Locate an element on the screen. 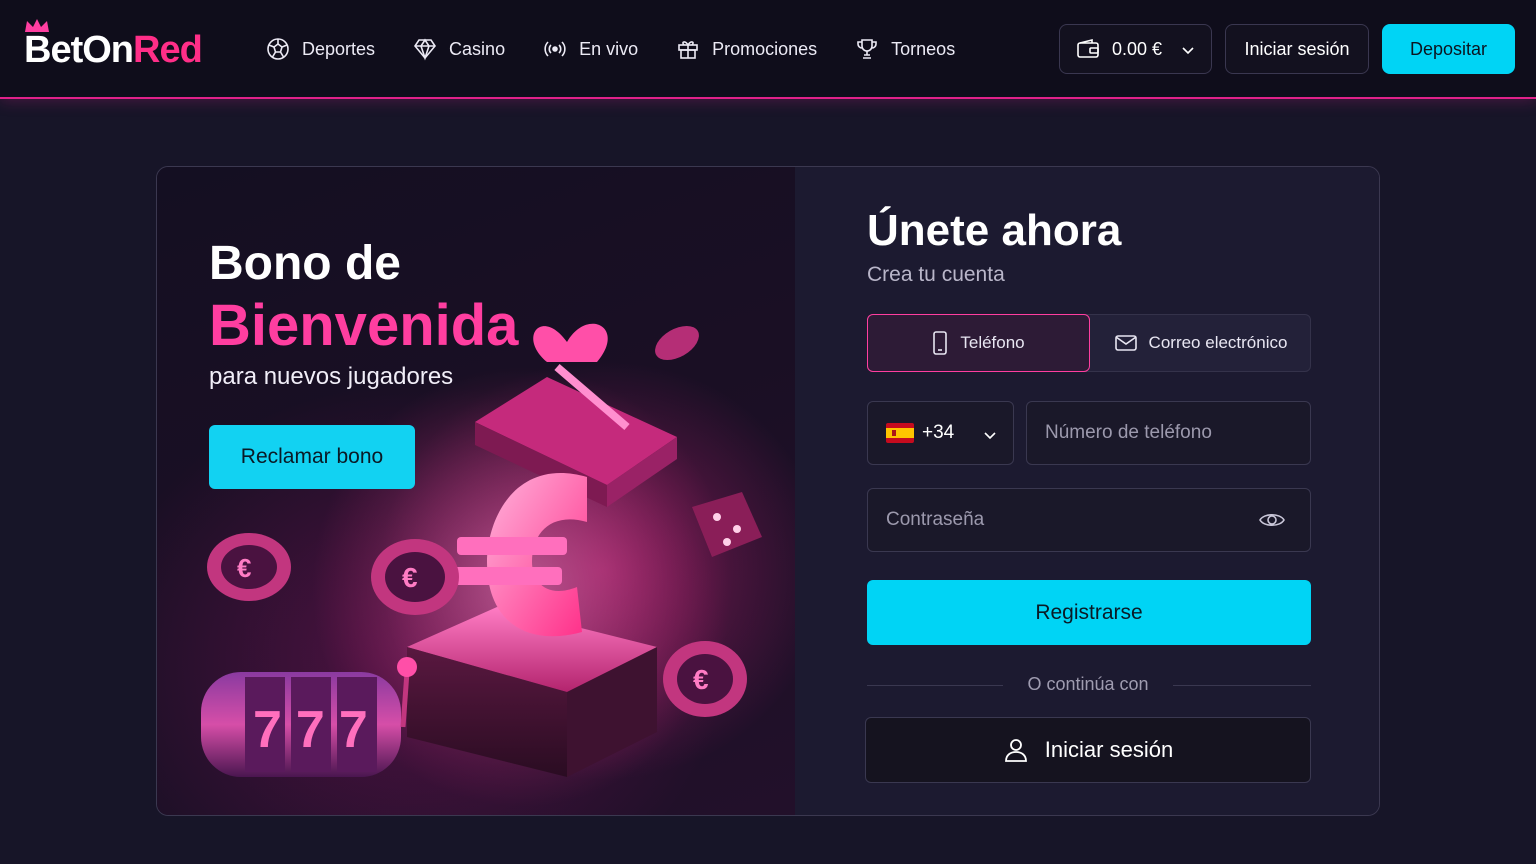  password-input is located at coordinates (1066, 520).